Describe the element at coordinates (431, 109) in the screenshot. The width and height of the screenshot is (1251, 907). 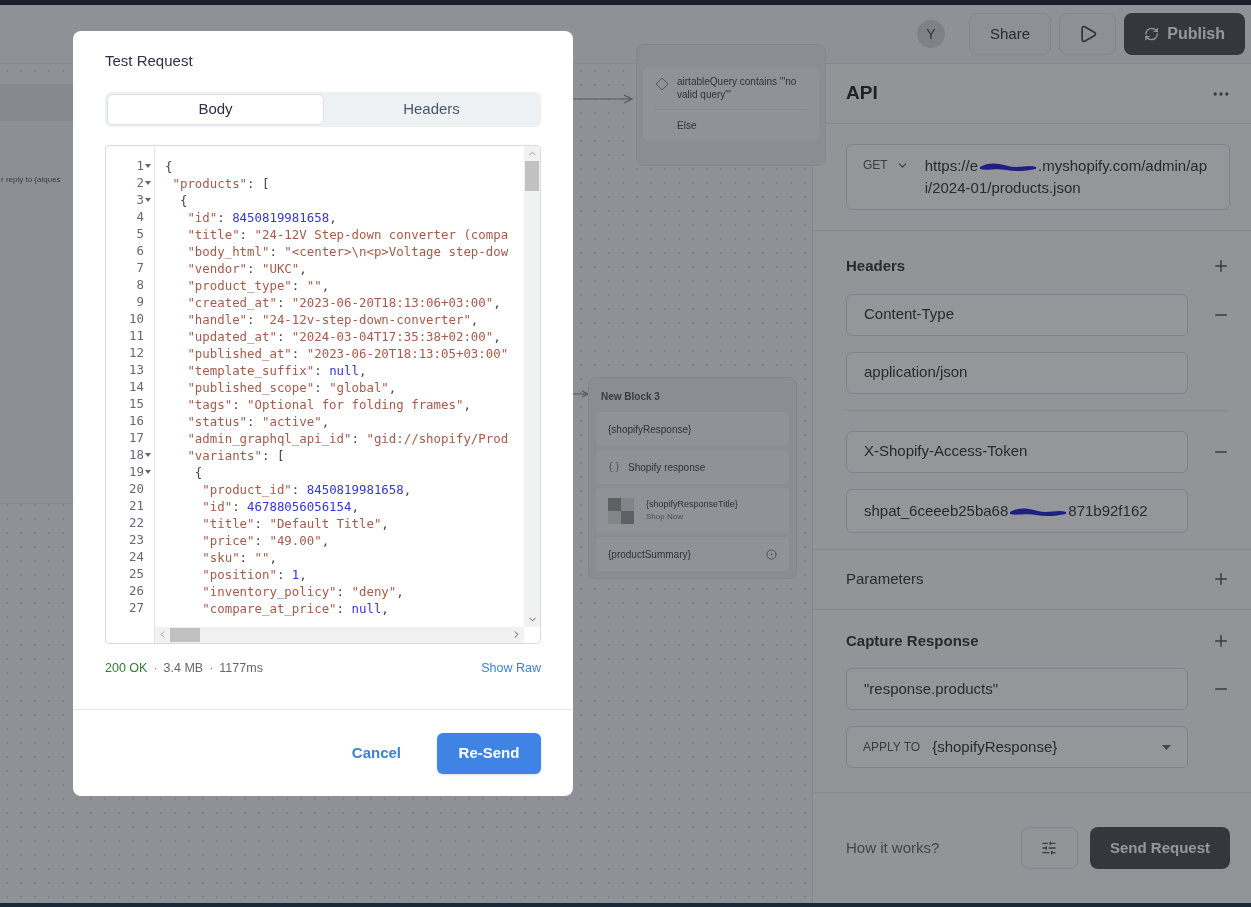
I see `tab: Headers` at that location.